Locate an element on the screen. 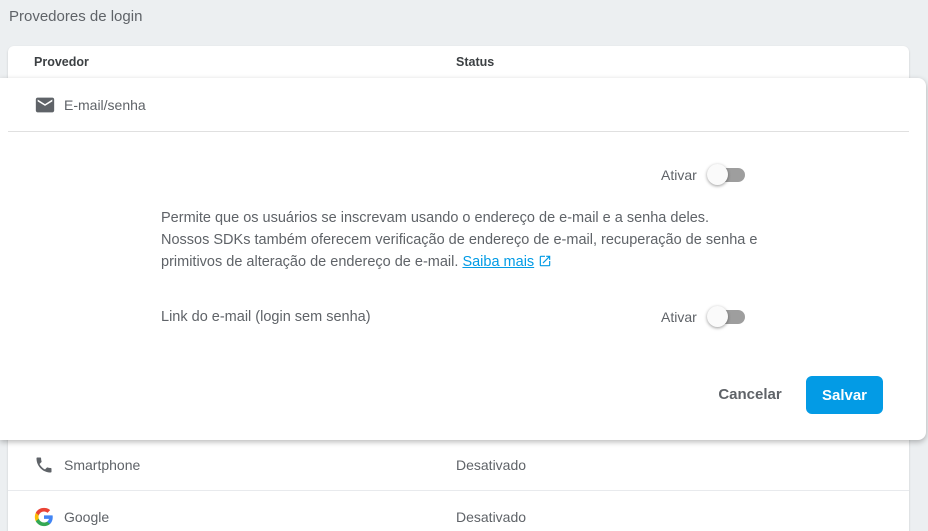  enable-toggle is located at coordinates (727, 174).